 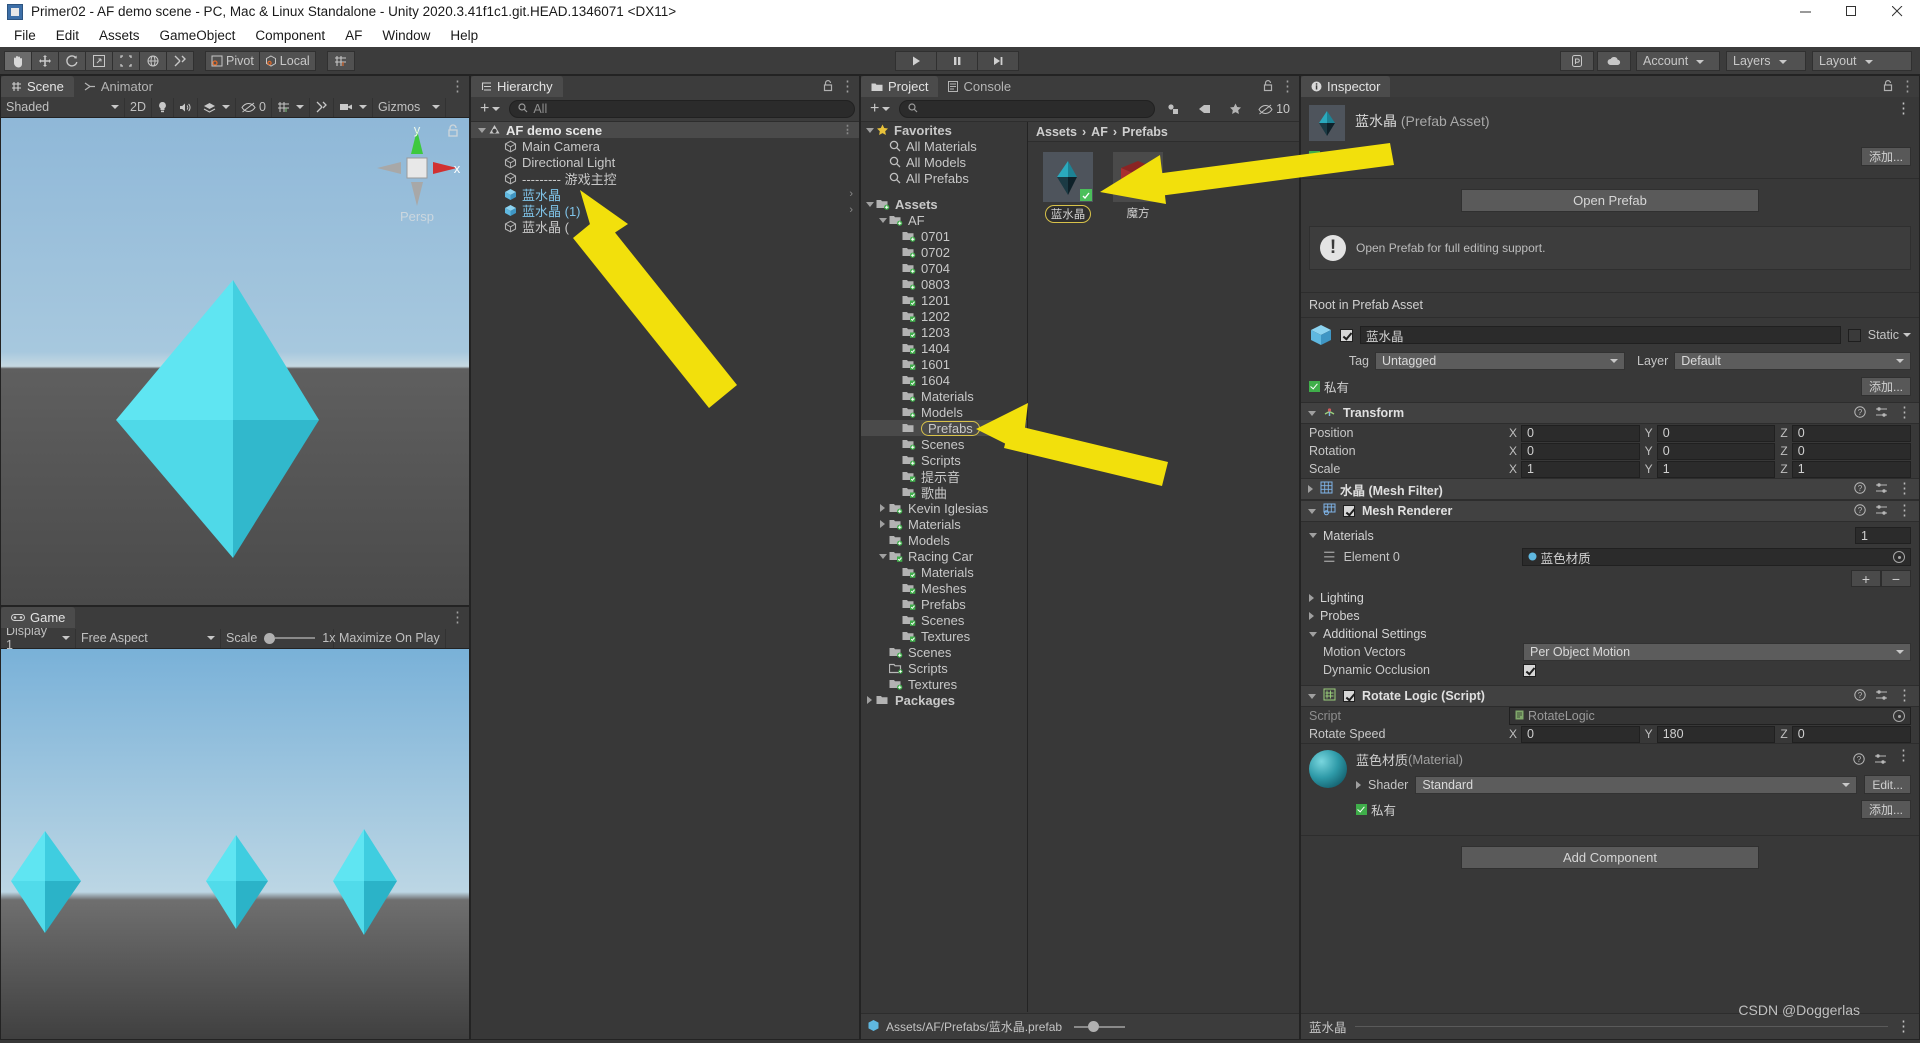 I want to click on project-tree-item: Scripts, so click(x=944, y=668).